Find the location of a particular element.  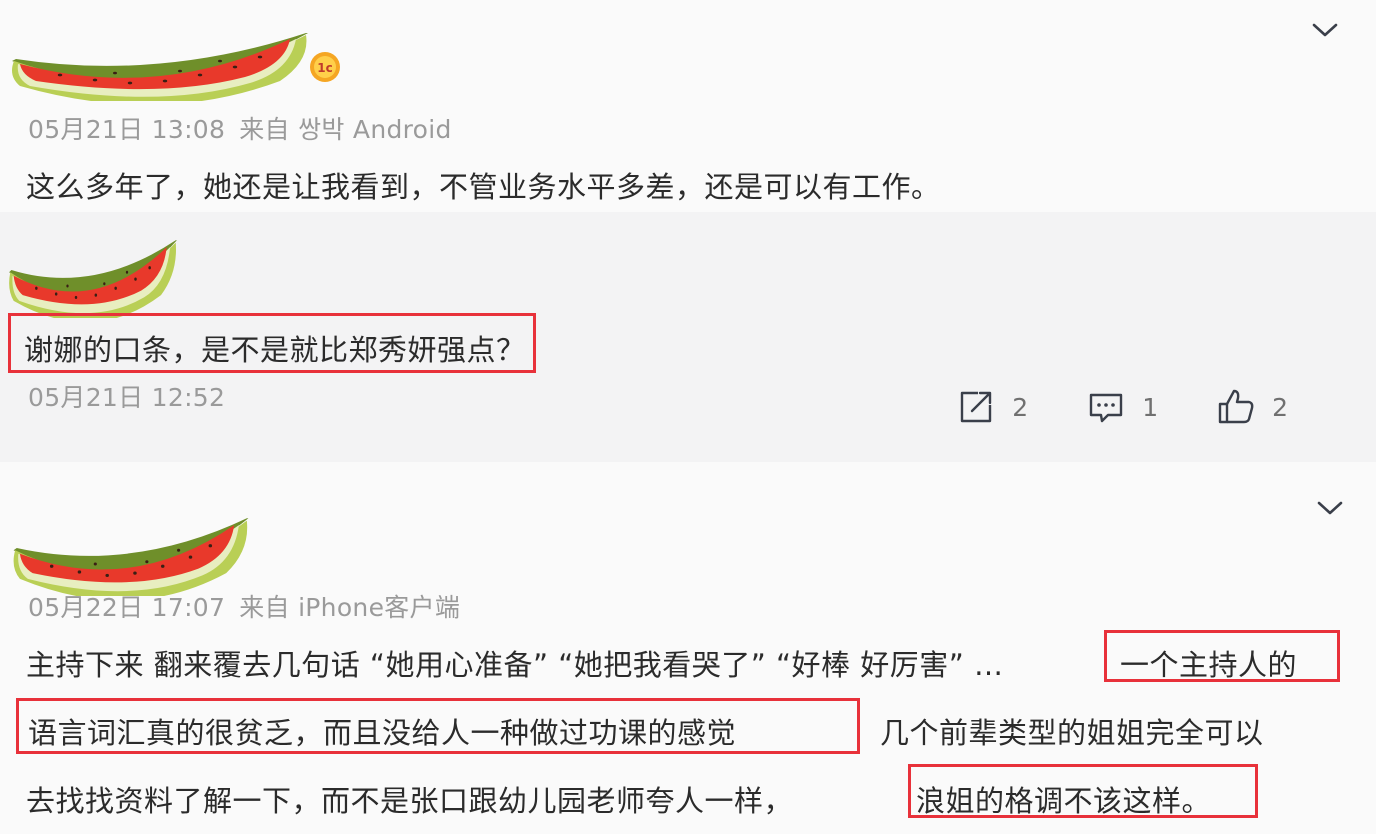

comment-count: 1 is located at coordinates (1150, 407).